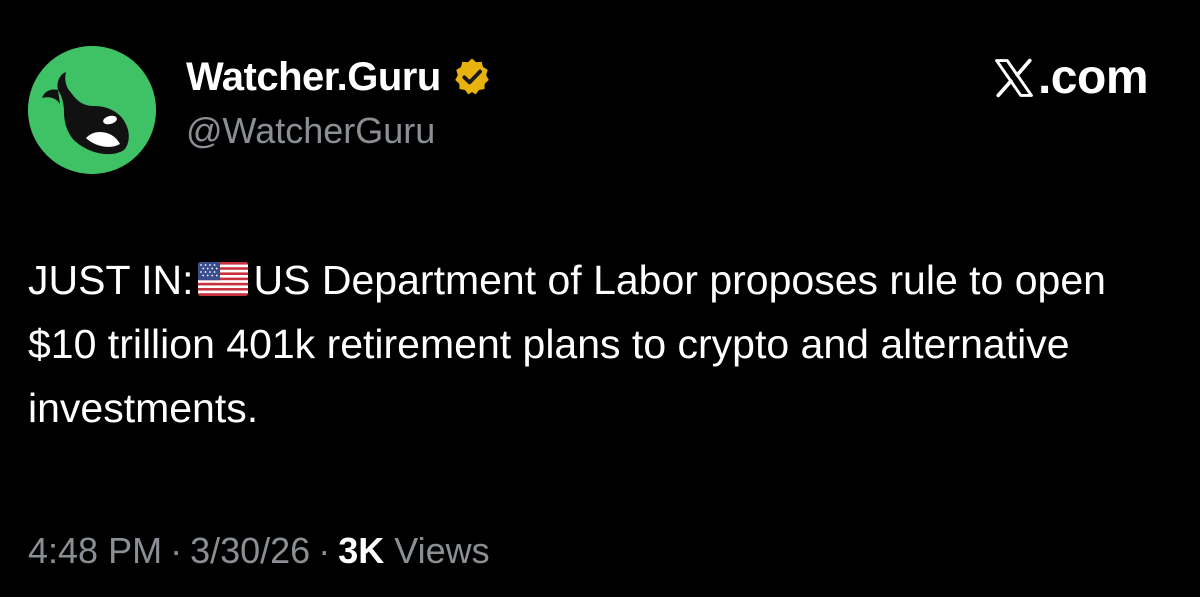 Image resolution: width=1200 pixels, height=597 pixels. Describe the element at coordinates (95, 551) in the screenshot. I see `tweet-time: 4:48 PM` at that location.